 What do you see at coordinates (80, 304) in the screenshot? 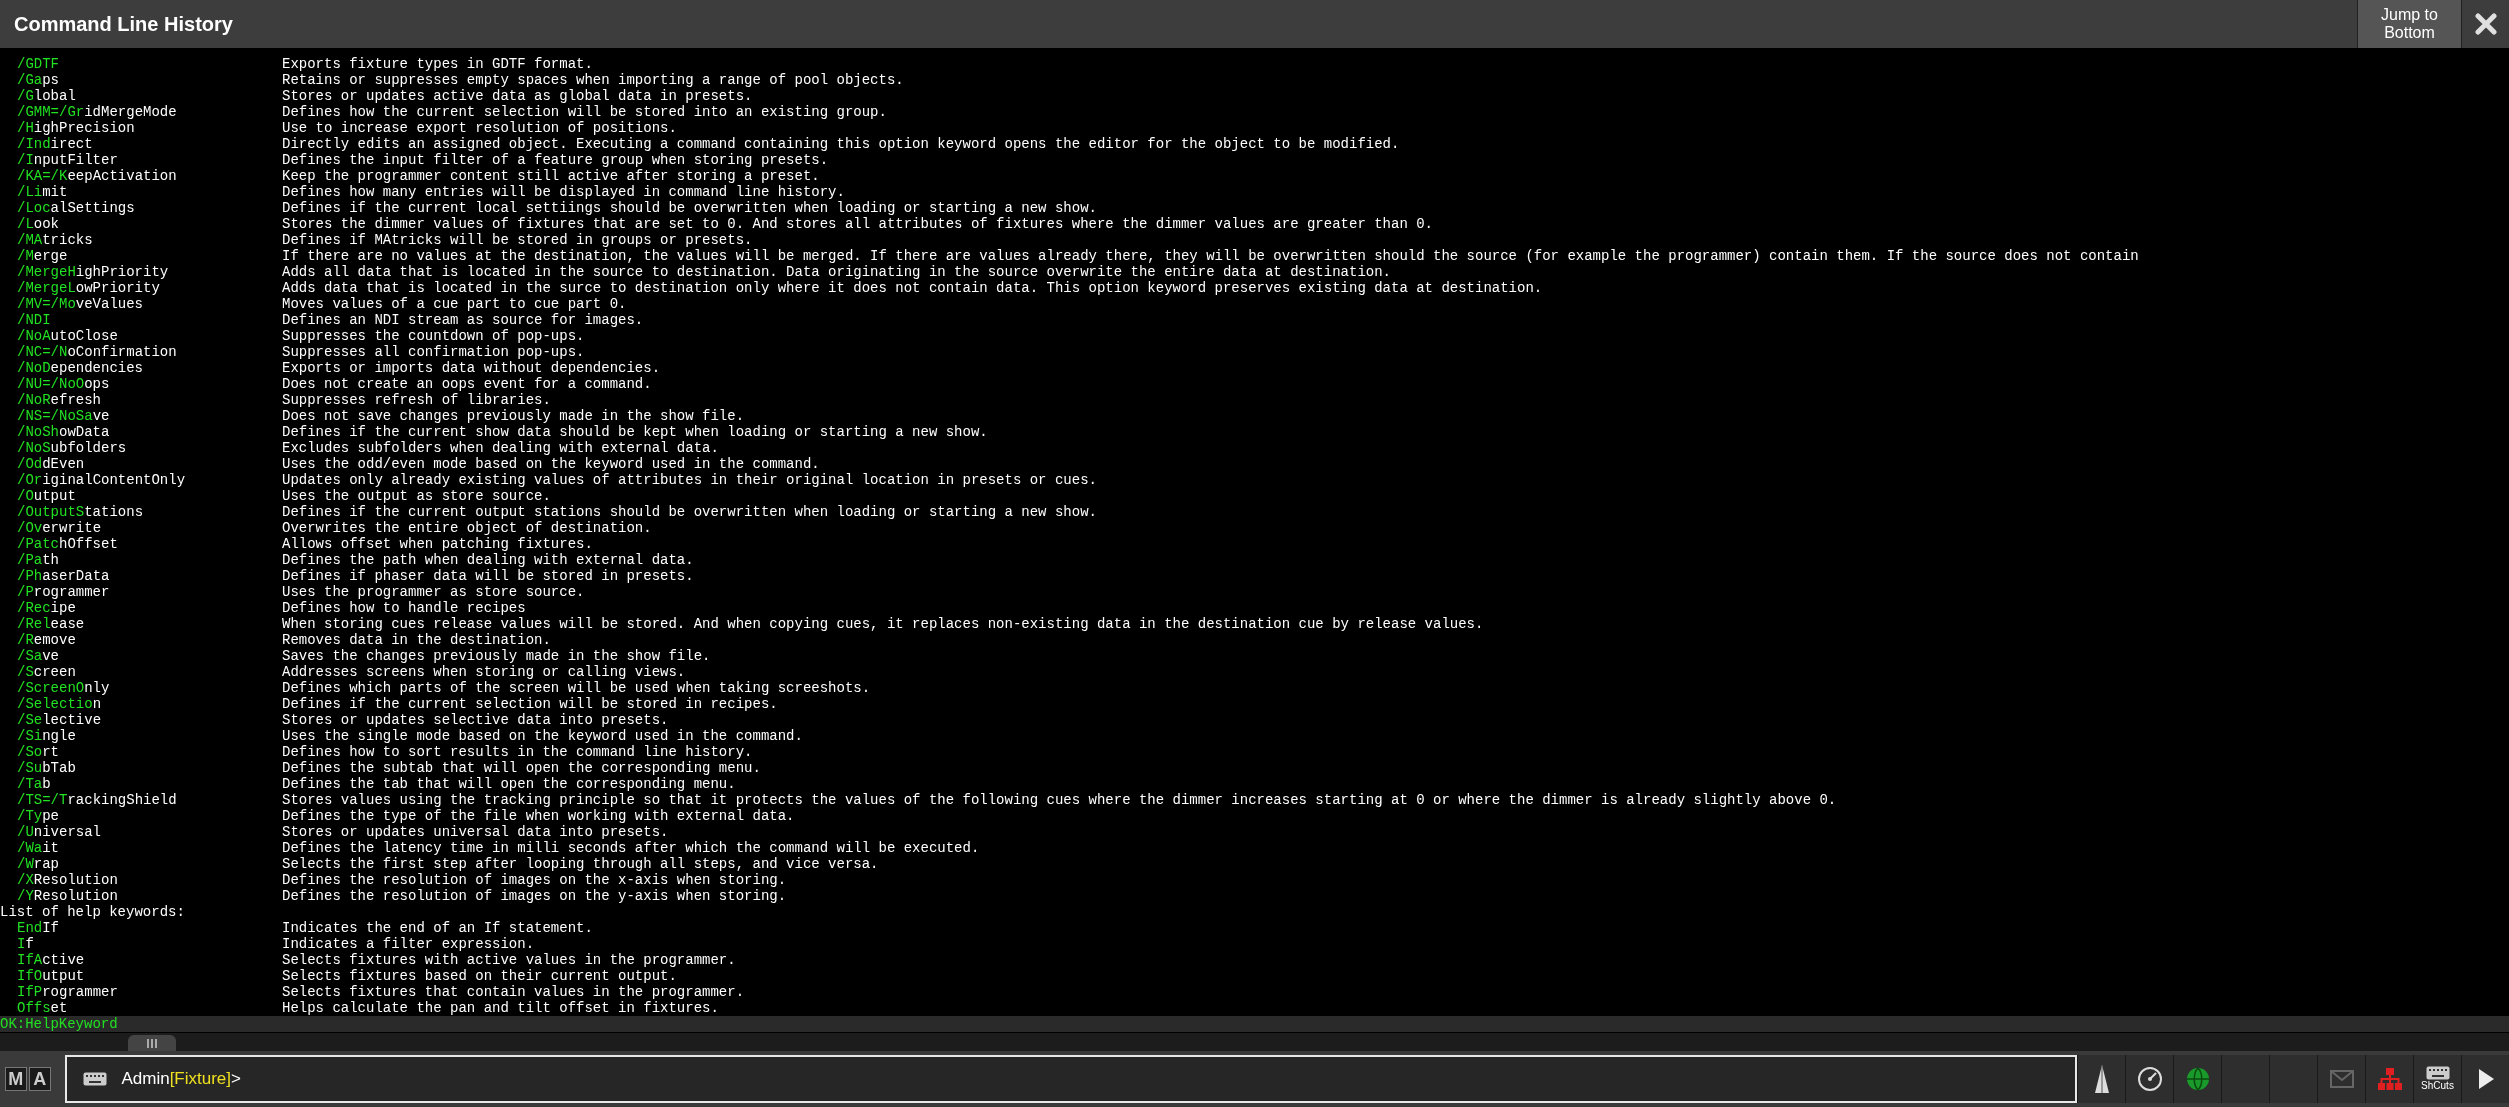
I see `keyword: /MV=/MoveValues` at bounding box center [80, 304].